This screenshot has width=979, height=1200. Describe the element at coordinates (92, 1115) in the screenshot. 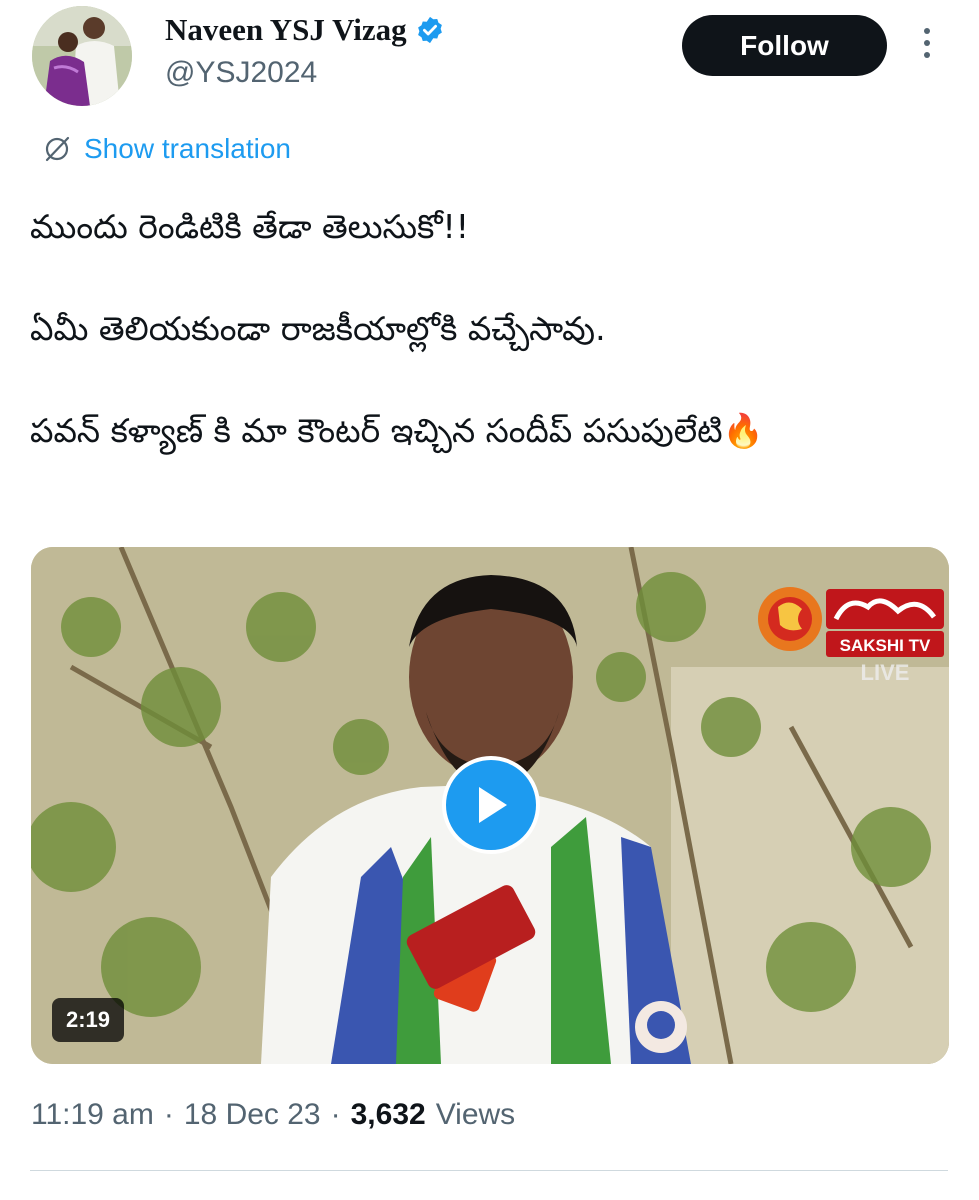

I see `tweet-time: 11:19 am` at that location.